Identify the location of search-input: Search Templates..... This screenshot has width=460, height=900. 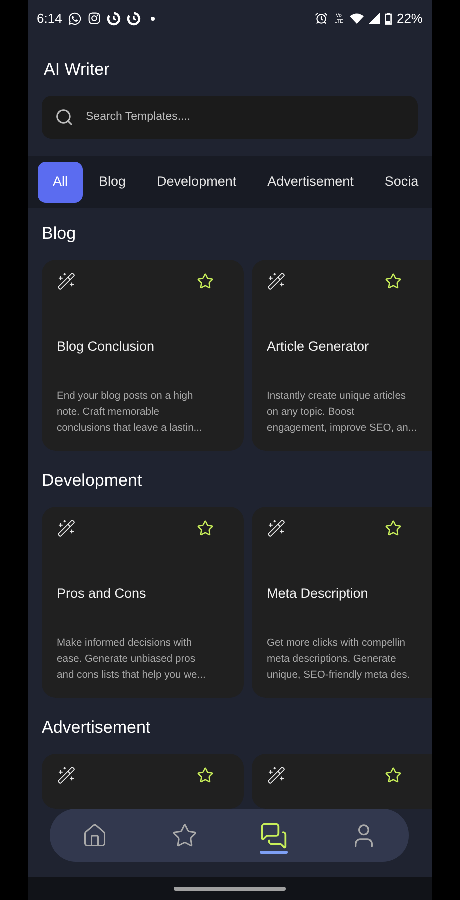
(245, 117).